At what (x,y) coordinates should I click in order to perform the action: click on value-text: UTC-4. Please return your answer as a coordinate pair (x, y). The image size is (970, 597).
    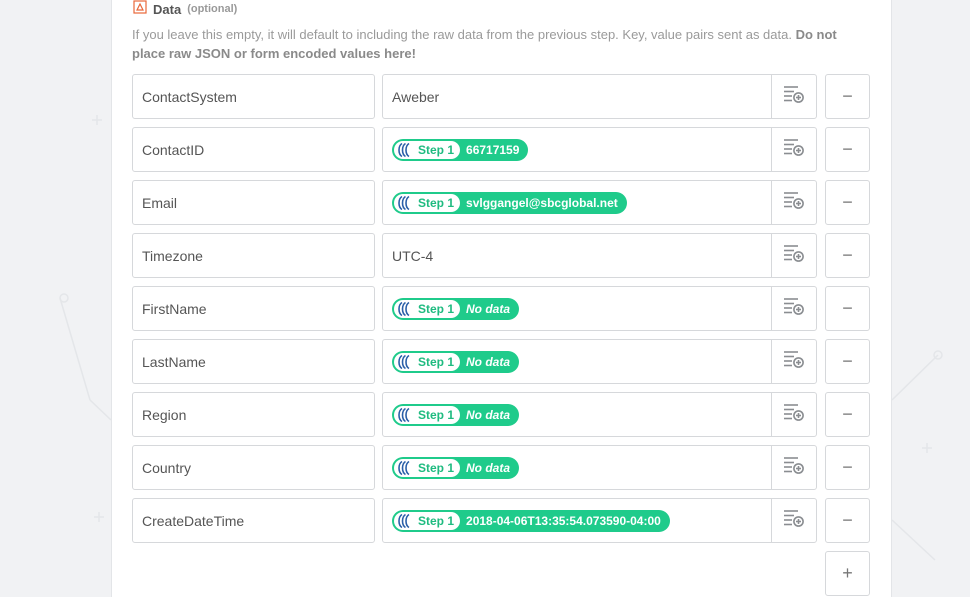
    Looking at the image, I should click on (413, 255).